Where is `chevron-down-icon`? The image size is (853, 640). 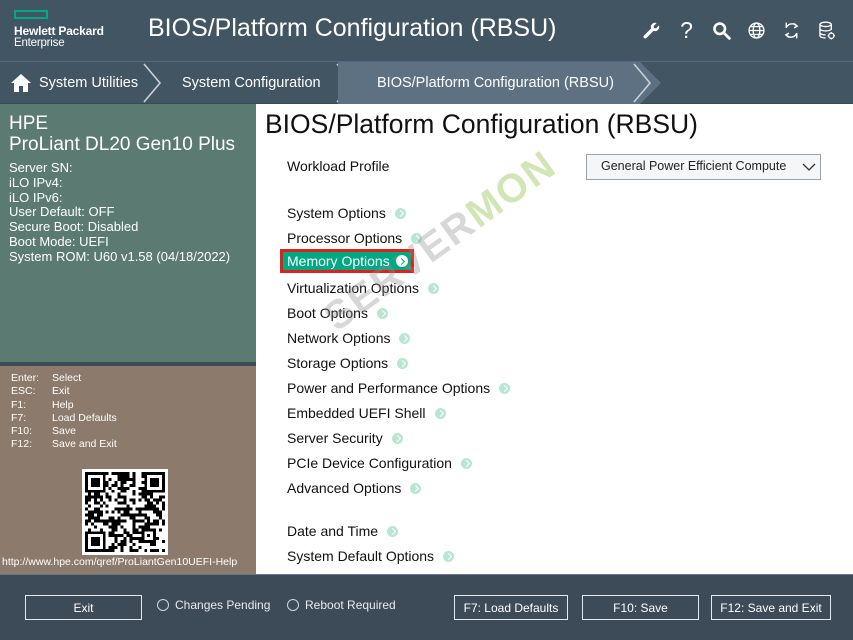 chevron-down-icon is located at coordinates (809, 167).